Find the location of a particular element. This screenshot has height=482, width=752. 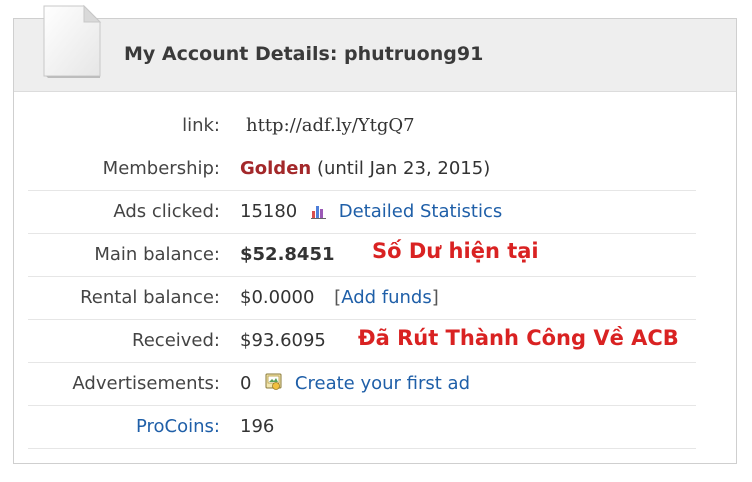

procoins-link: ProCoins: is located at coordinates (124, 427).